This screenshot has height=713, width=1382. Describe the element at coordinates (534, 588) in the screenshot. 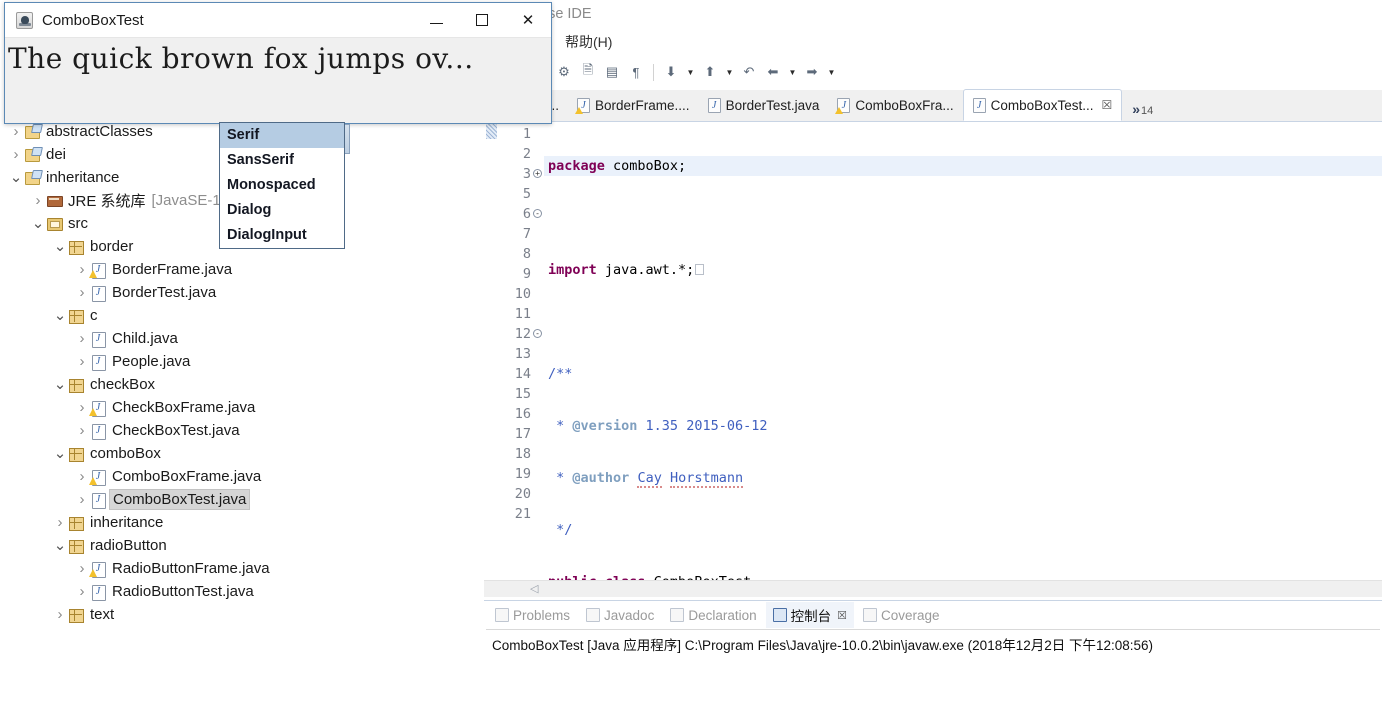

I see `scroll-left-arrow-icon: ◁` at that location.